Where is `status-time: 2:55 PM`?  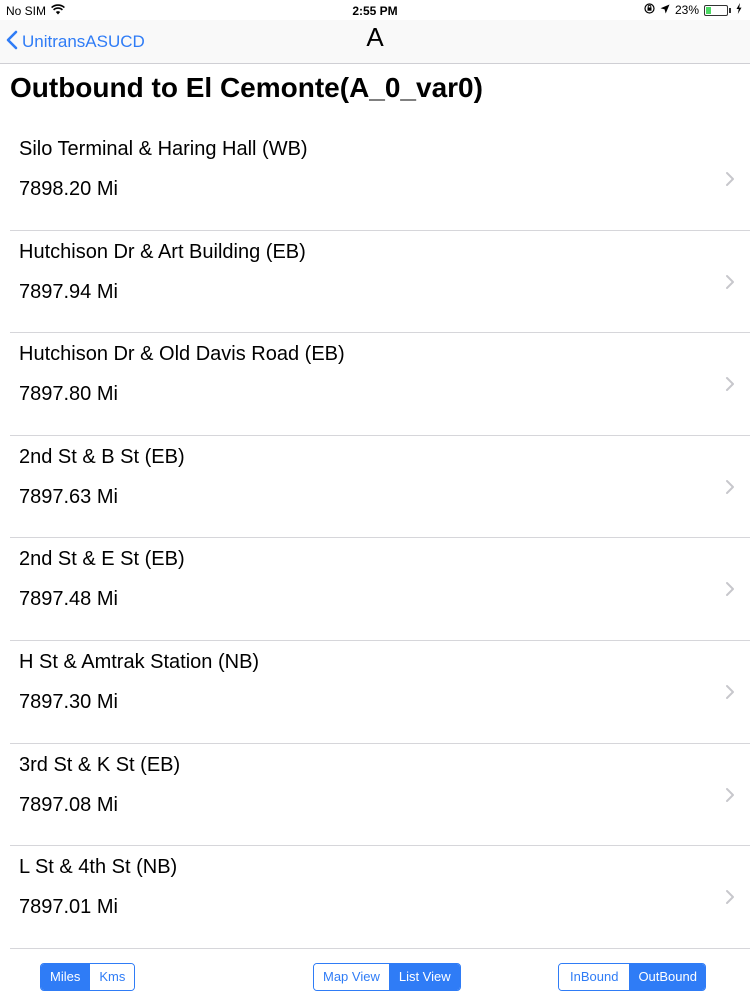 status-time: 2:55 PM is located at coordinates (375, 11).